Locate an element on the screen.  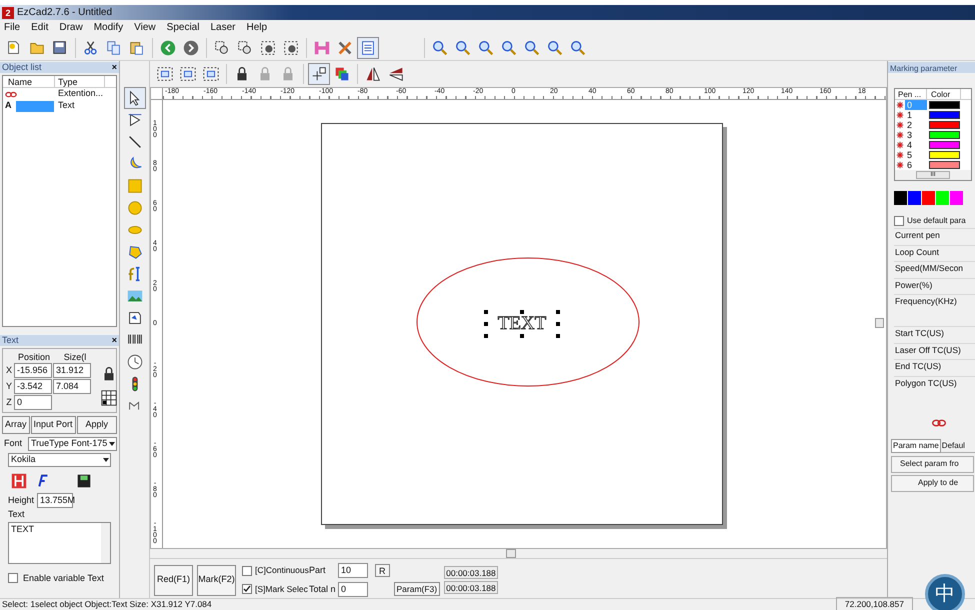
param-label: Frequency(KHz) is located at coordinates (934, 310).